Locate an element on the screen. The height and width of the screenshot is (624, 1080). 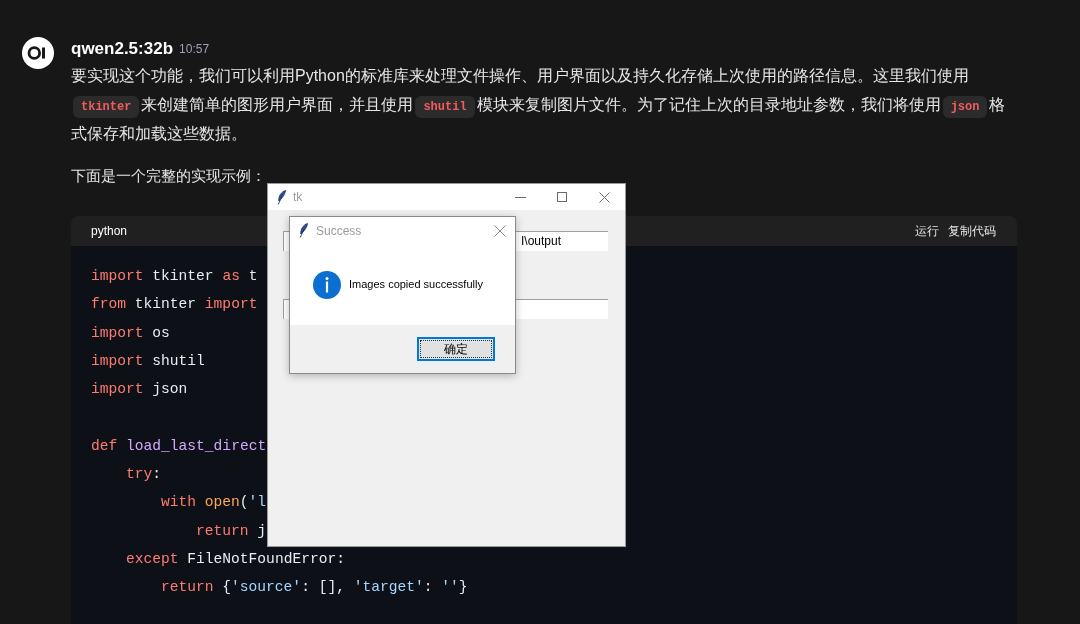
dialog-message: Images copied successfully is located at coordinates (416, 285).